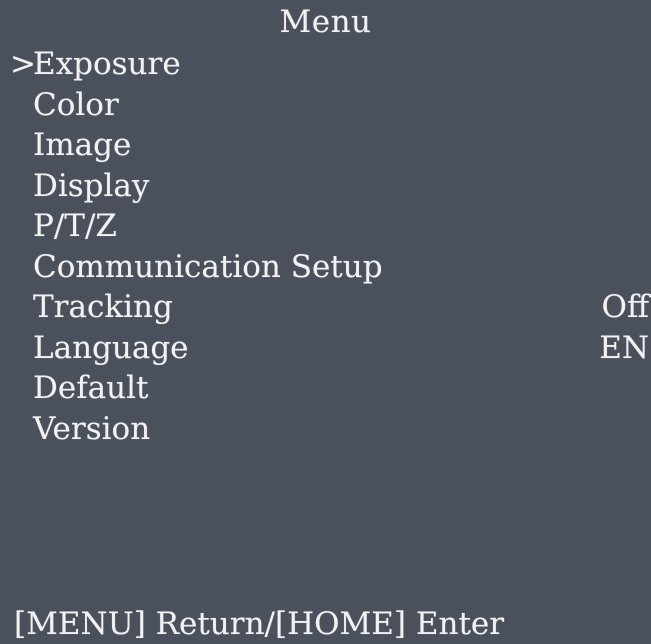  Describe the element at coordinates (325, 22) in the screenshot. I see `menu-title: Menu` at that location.